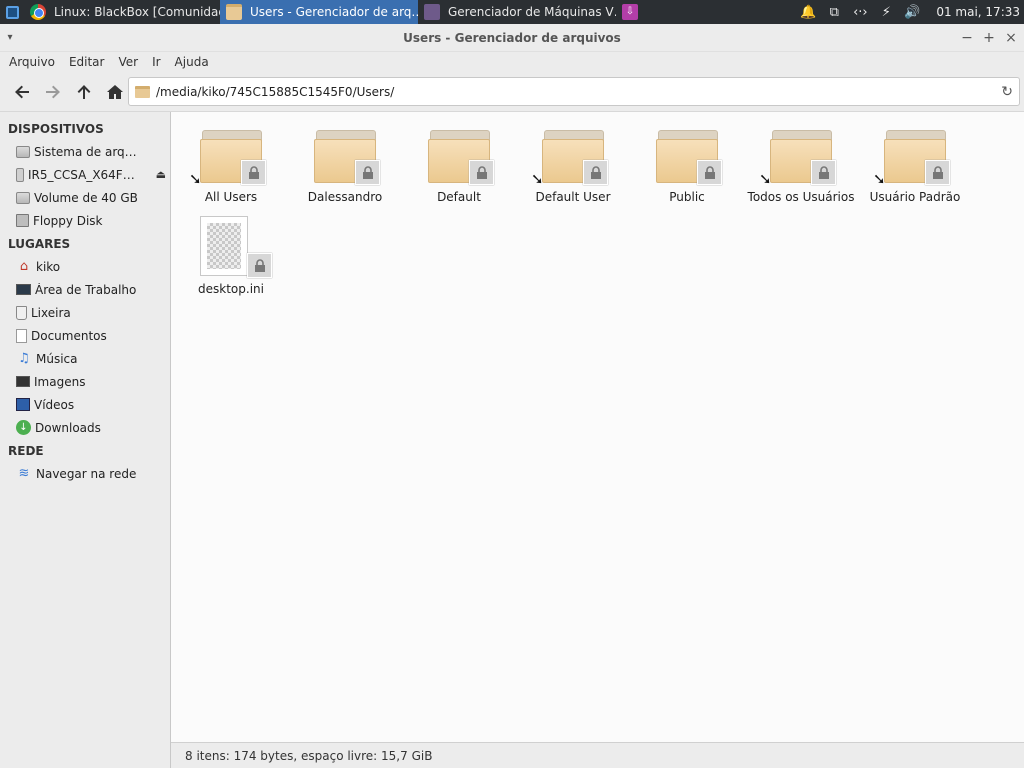  I want to click on file-item-desktop-ini: desktop.ini, so click(231, 258).